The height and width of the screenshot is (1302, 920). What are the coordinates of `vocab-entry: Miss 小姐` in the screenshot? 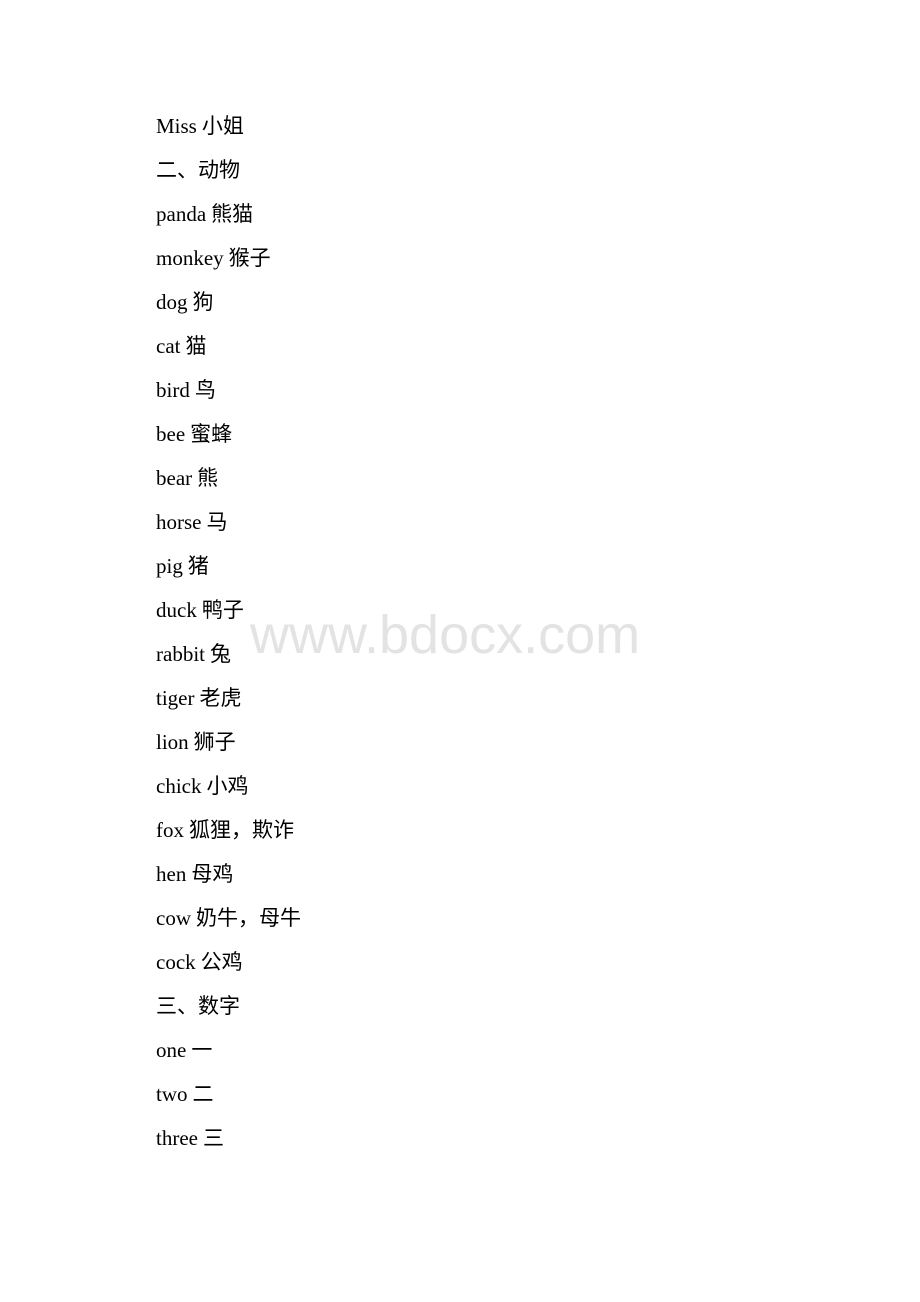 It's located at (228, 130).